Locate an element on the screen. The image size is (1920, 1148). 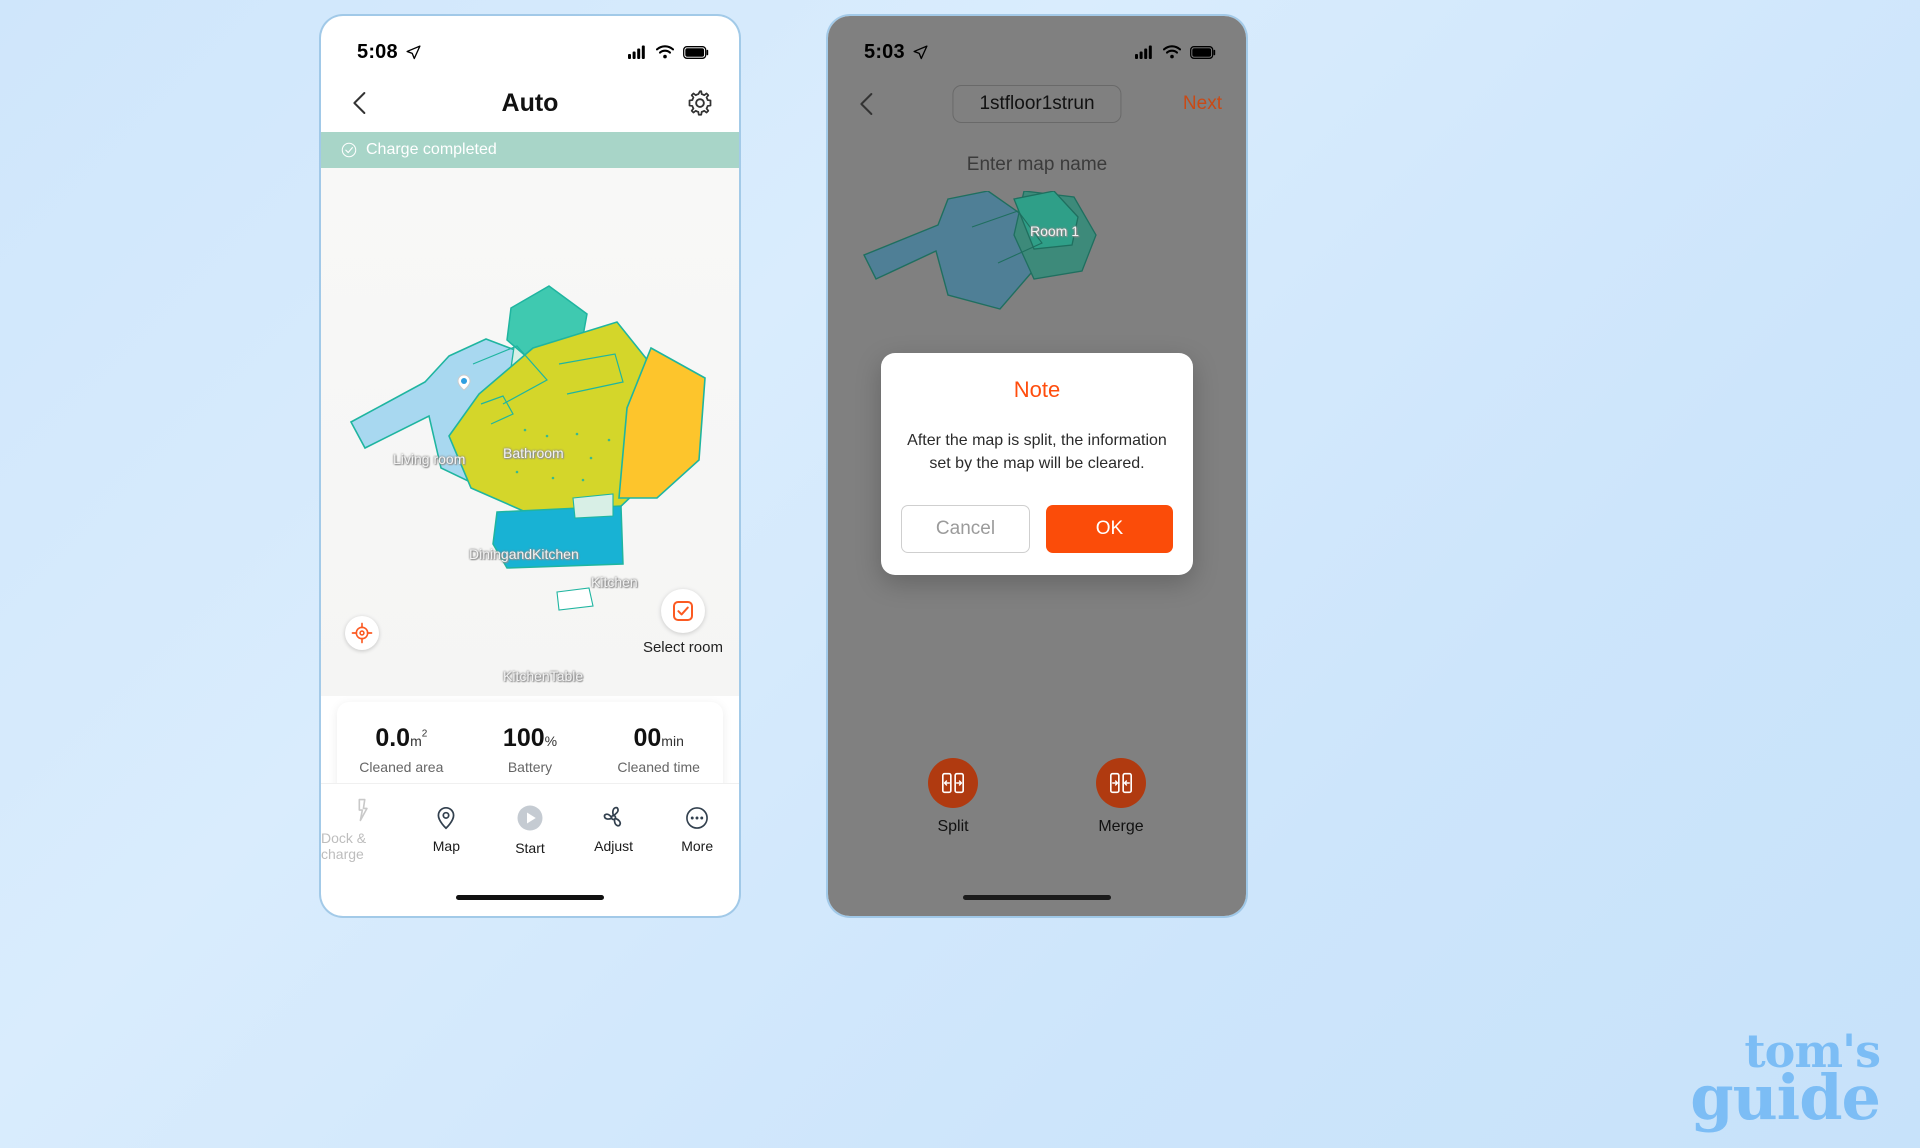
room-shape-fragment-a is located at coordinates (593, 506).